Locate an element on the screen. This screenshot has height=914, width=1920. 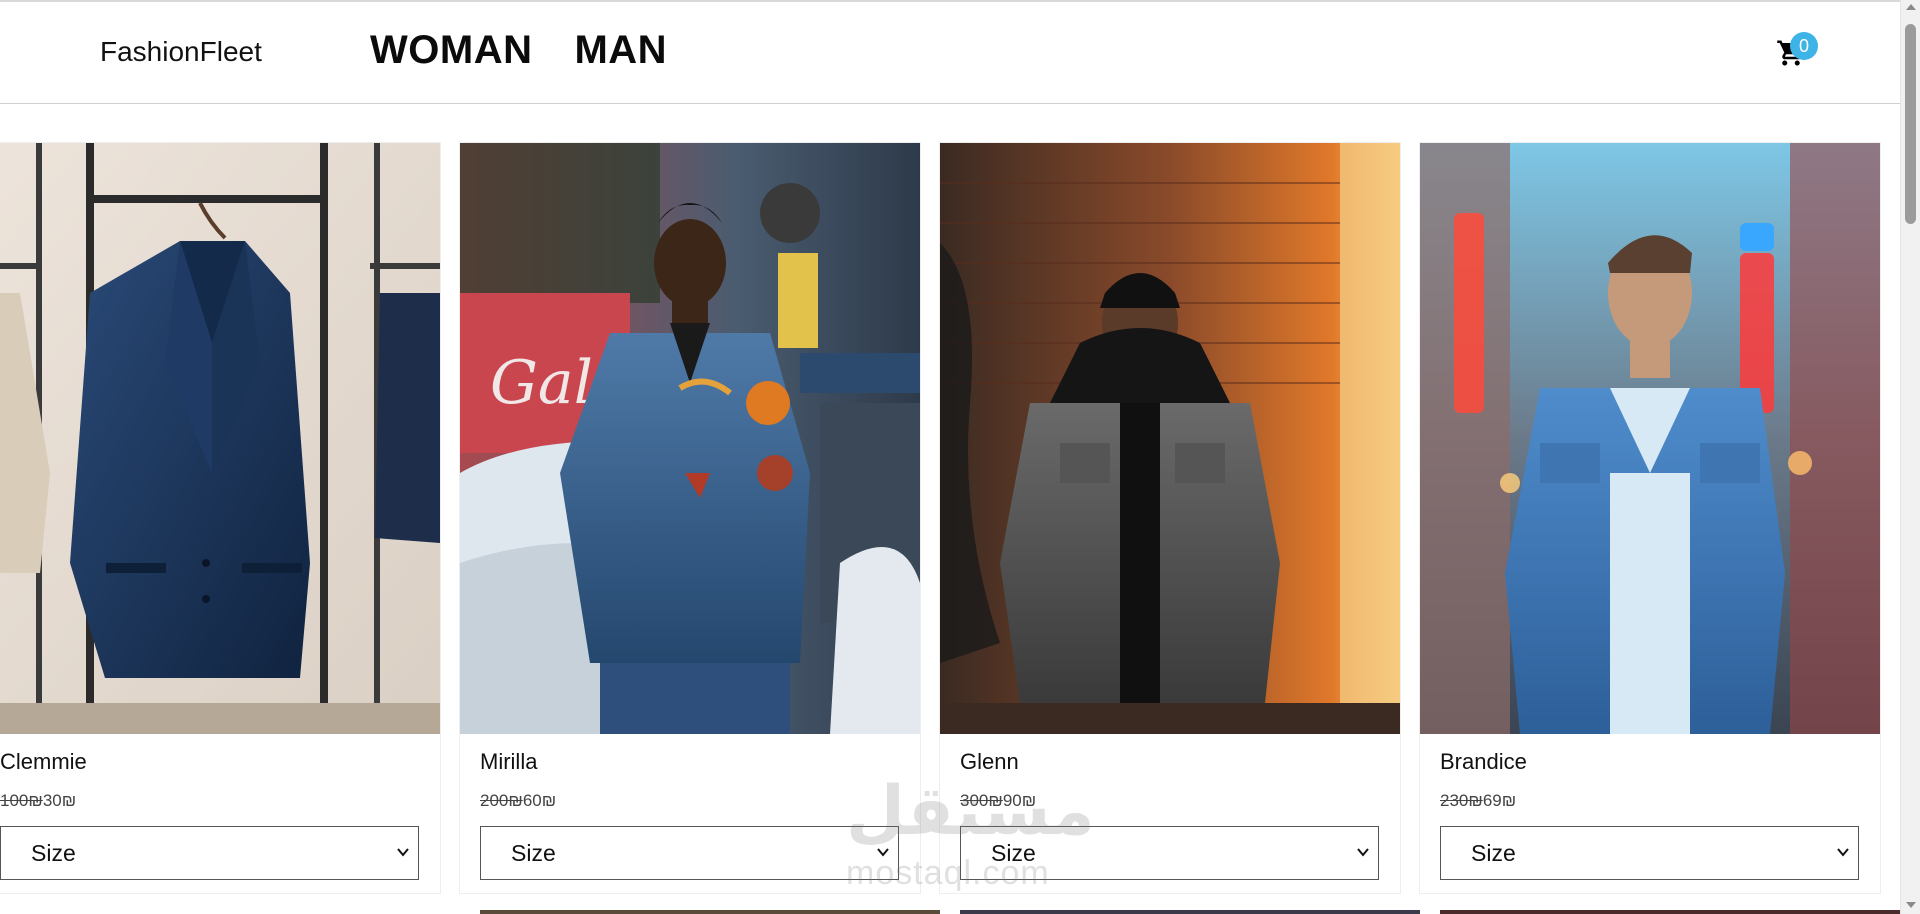
navy-blazer-image is located at coordinates (220, 438).